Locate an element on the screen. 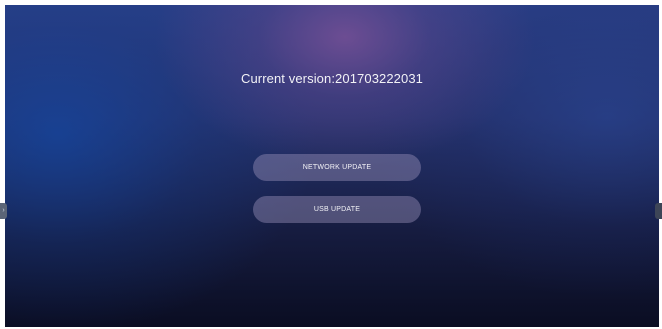  current-version-text: Current version:201703222031 is located at coordinates (332, 78).